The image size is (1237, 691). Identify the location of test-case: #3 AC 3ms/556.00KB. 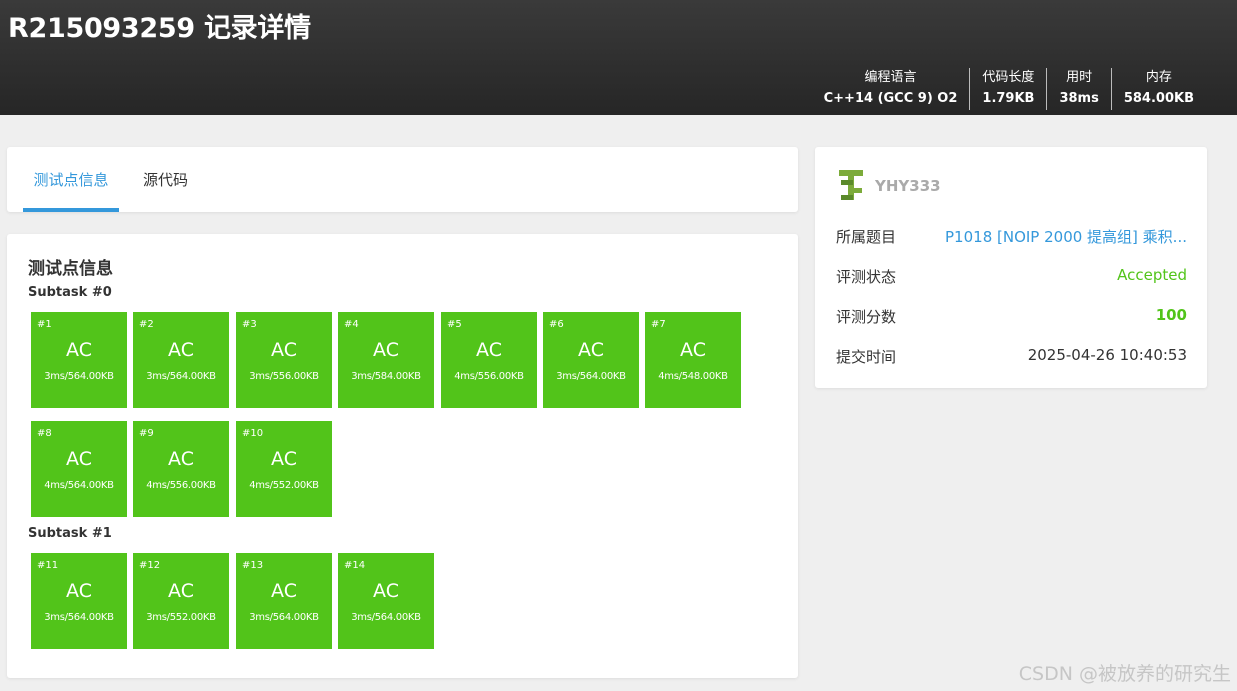
(284, 360).